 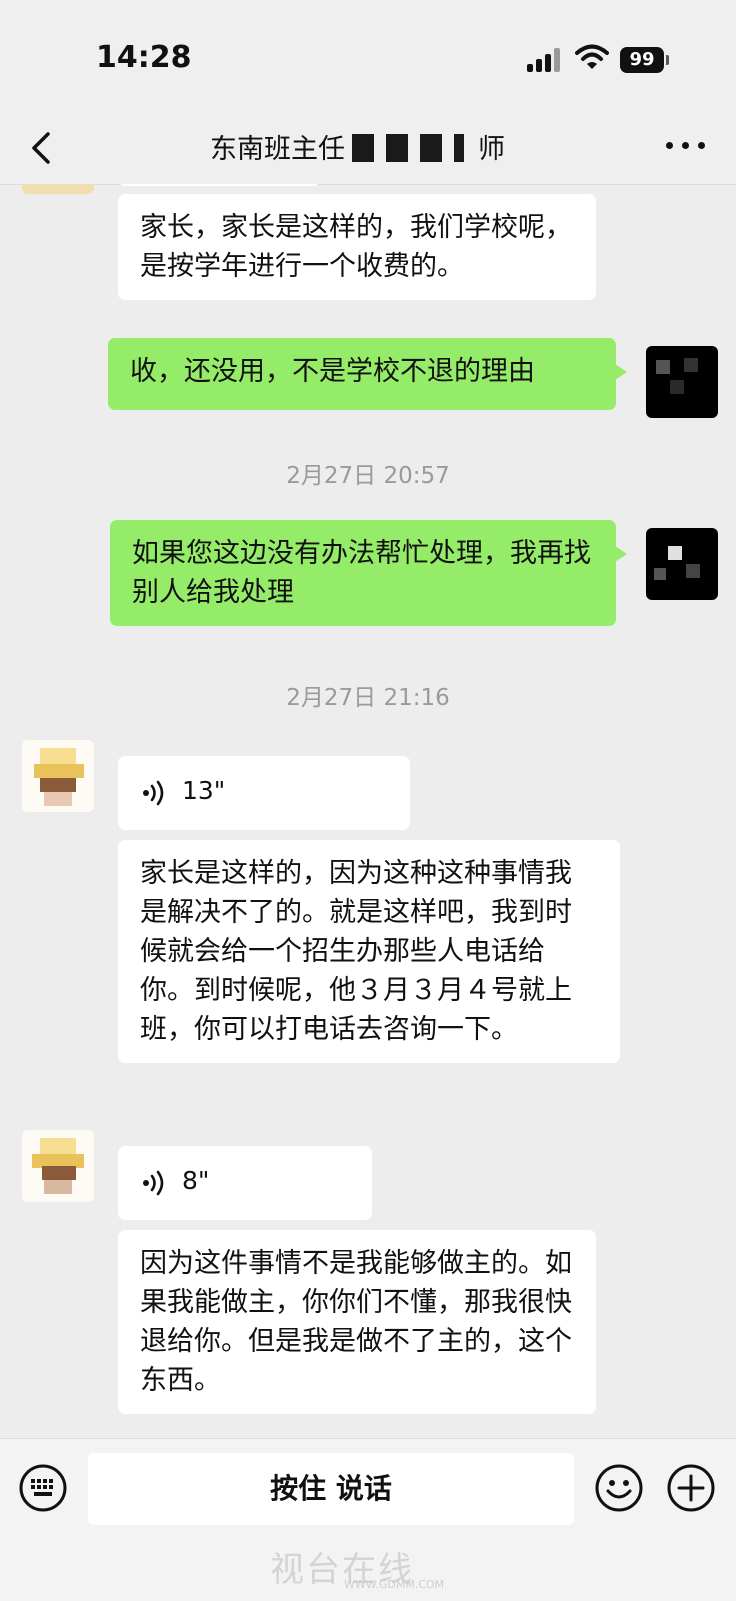 What do you see at coordinates (219, 185) in the screenshot?
I see `message-bubble` at bounding box center [219, 185].